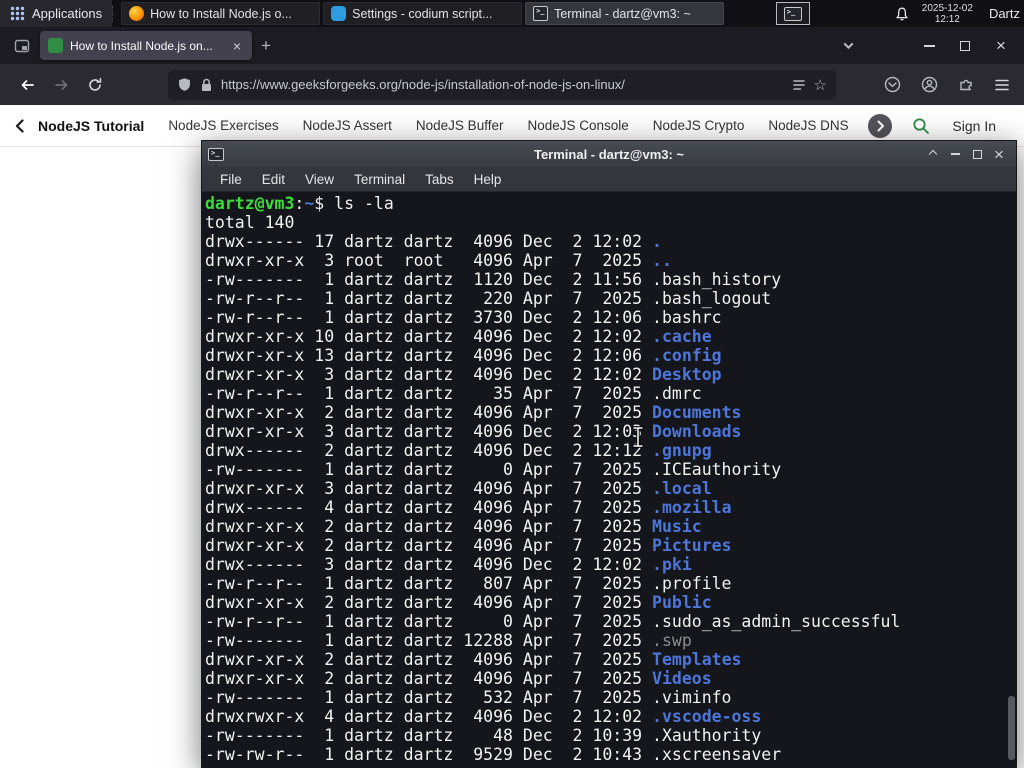 The image size is (1024, 768). I want to click on firefox-view-icon, so click(22, 46).